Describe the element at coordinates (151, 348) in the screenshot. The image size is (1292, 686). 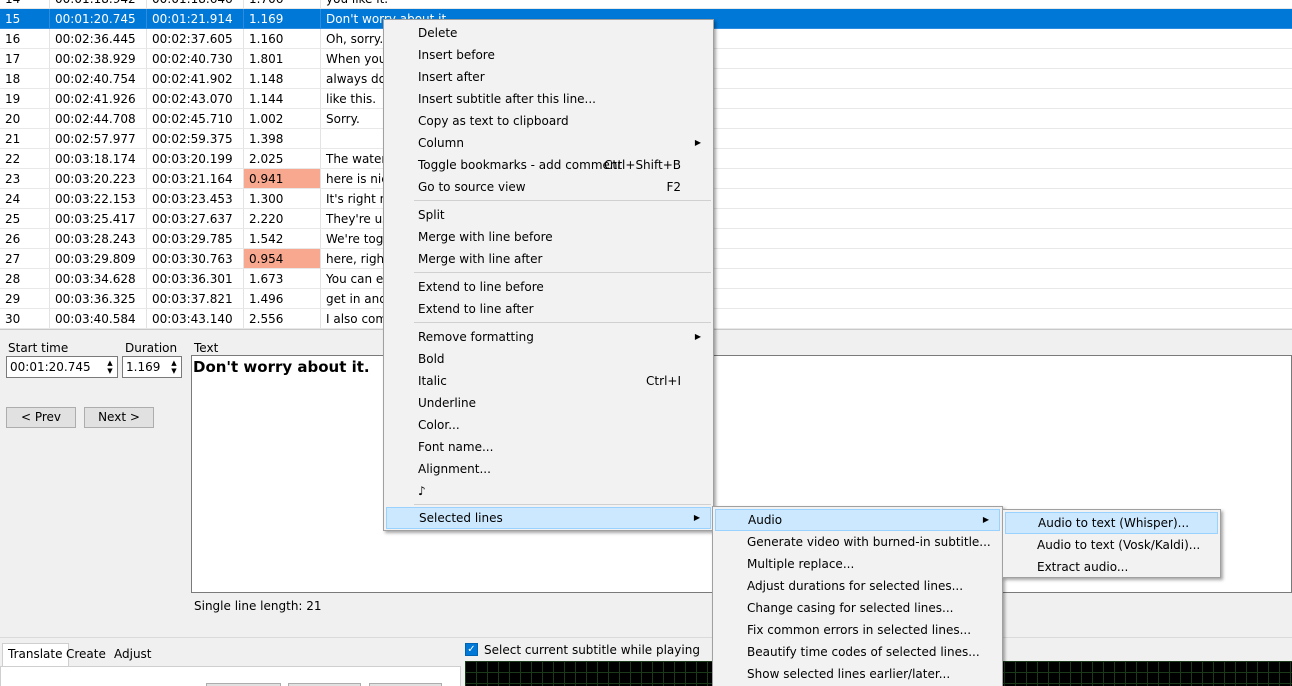
I see `duration-label: Duration` at that location.